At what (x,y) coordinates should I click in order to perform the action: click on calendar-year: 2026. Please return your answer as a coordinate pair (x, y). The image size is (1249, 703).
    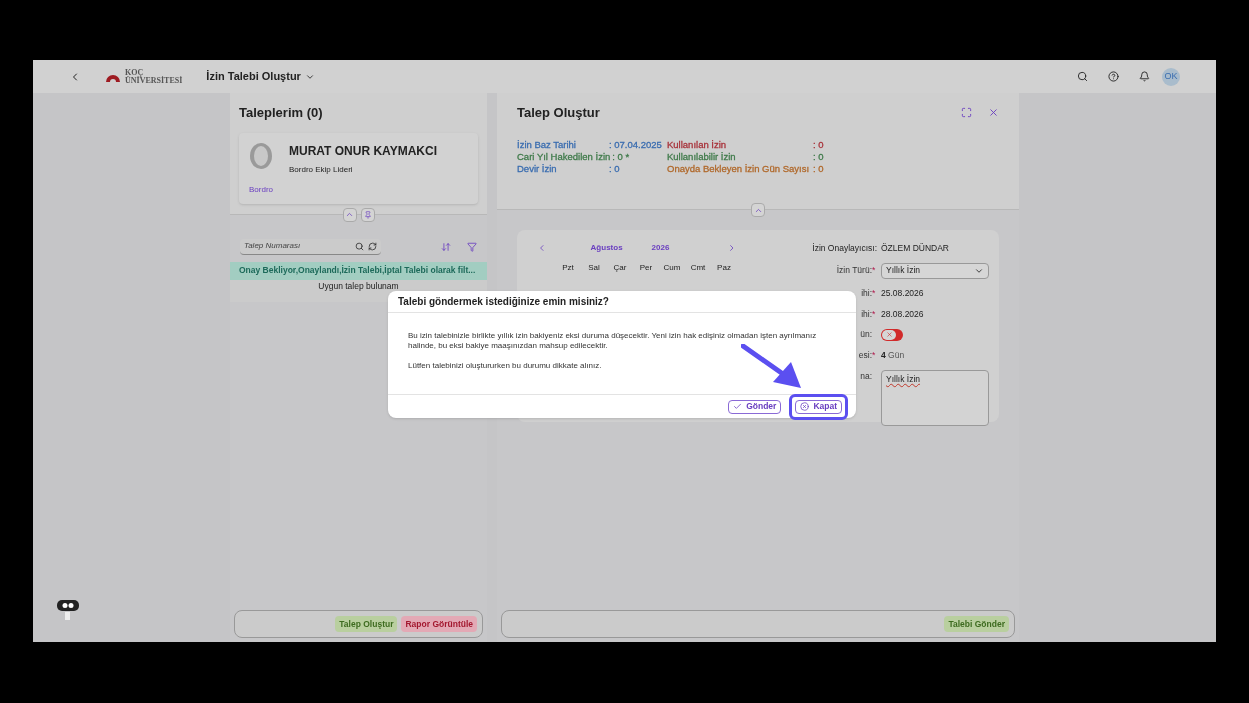
    Looking at the image, I should click on (660, 248).